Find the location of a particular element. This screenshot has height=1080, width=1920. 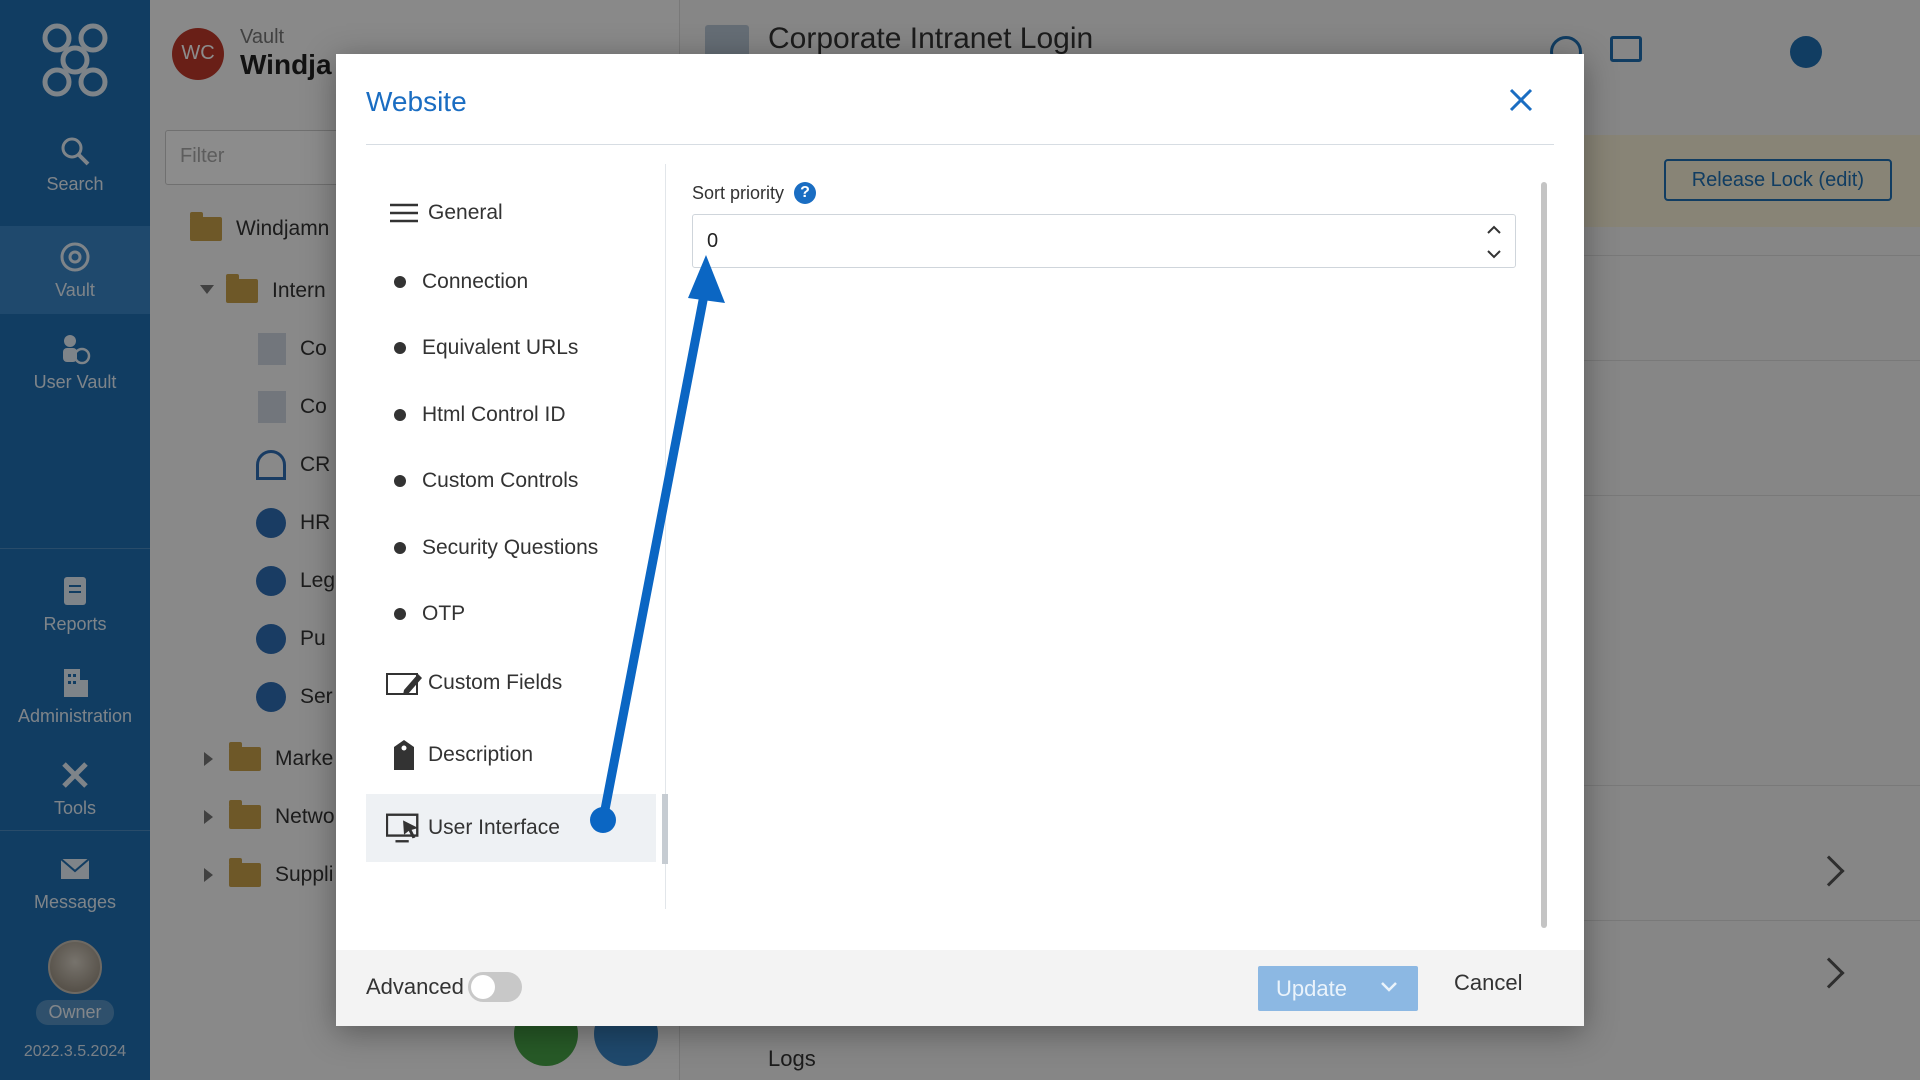

section-user-interface-label: User Interface is located at coordinates (494, 827).